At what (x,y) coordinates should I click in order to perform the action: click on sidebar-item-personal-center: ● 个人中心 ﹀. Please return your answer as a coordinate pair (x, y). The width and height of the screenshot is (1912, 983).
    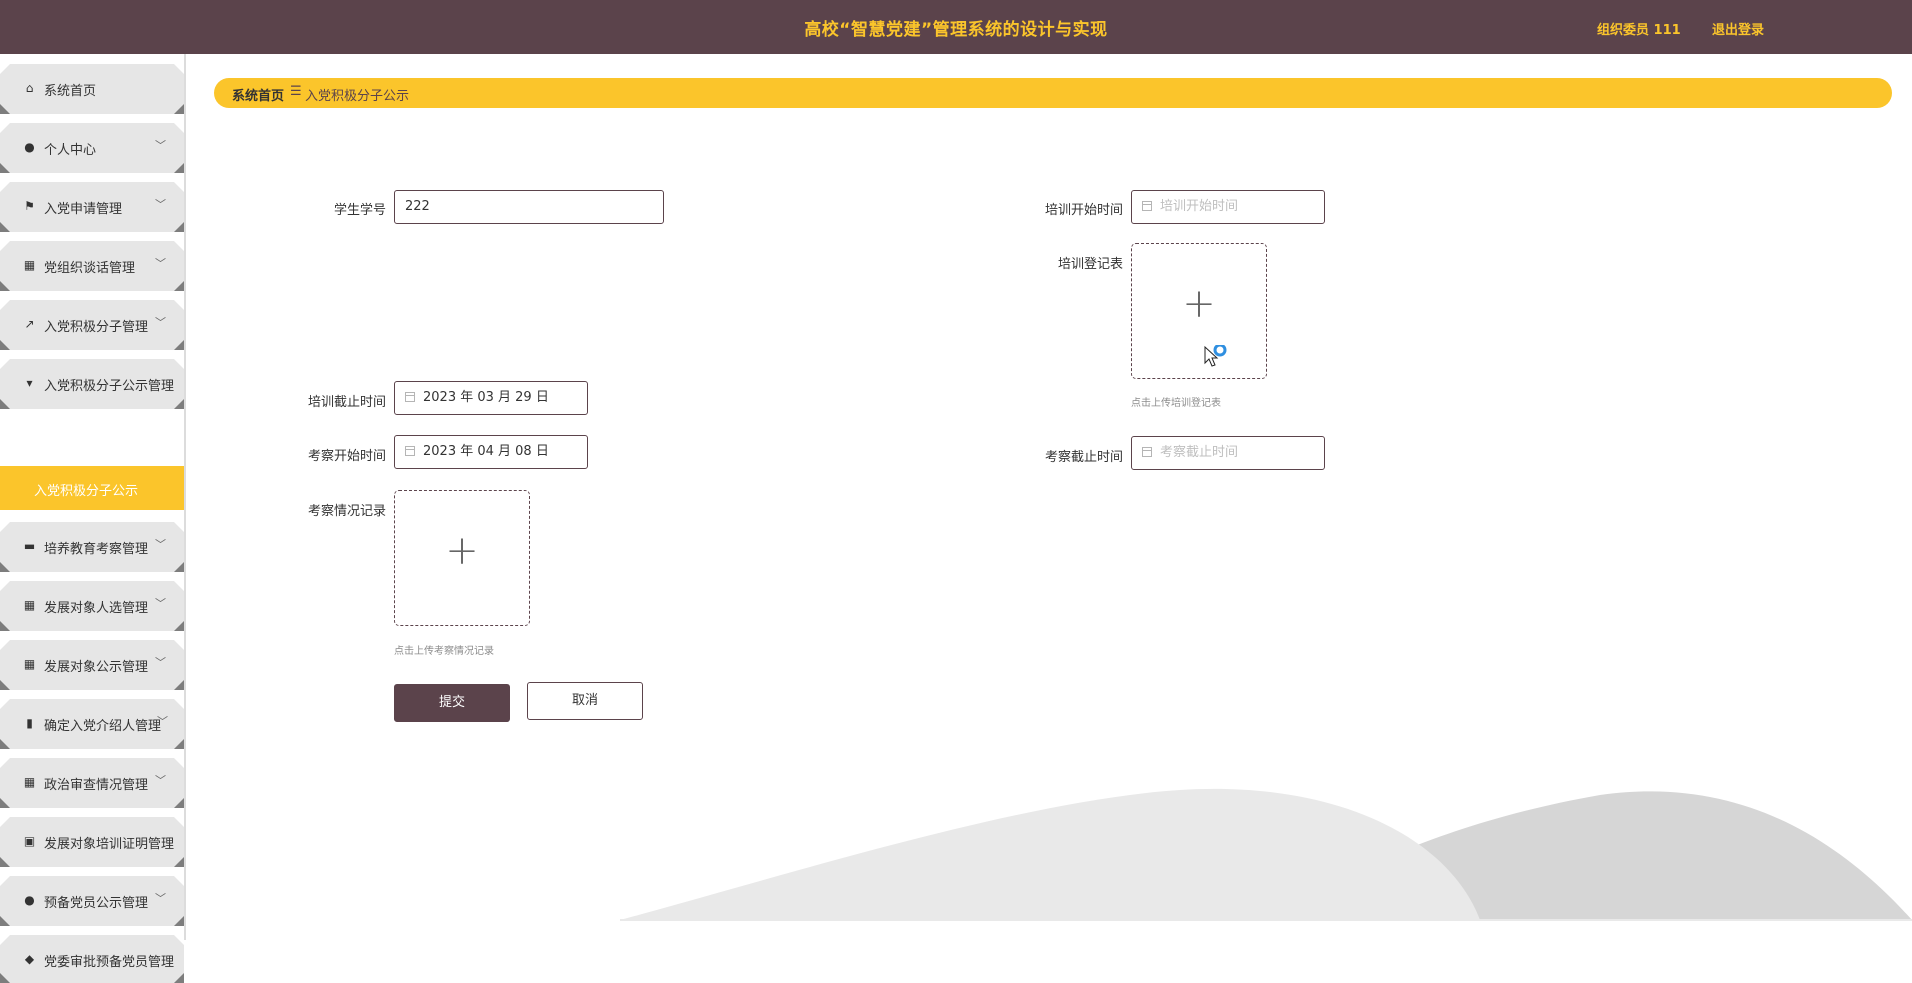
    Looking at the image, I should click on (92, 148).